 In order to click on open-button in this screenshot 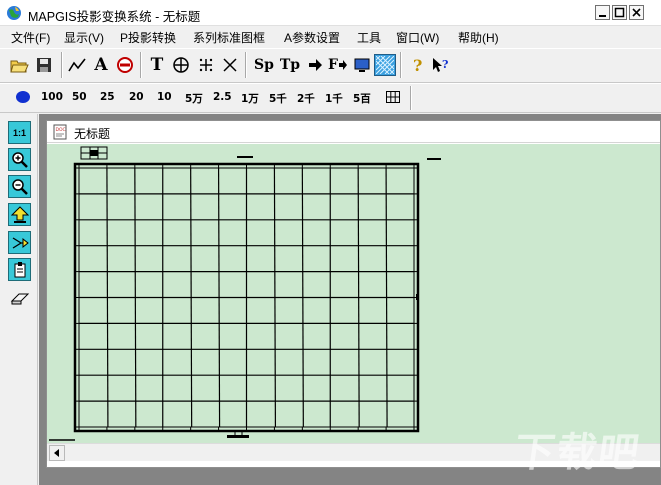, I will do `click(19, 65)`.